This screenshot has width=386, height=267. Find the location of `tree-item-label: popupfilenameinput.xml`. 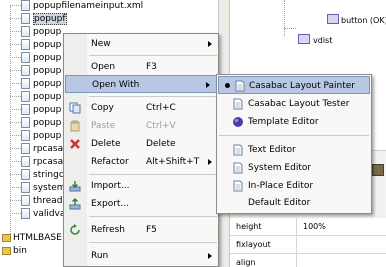

tree-item-label: popupfilenameinput.xml is located at coordinates (88, 6).